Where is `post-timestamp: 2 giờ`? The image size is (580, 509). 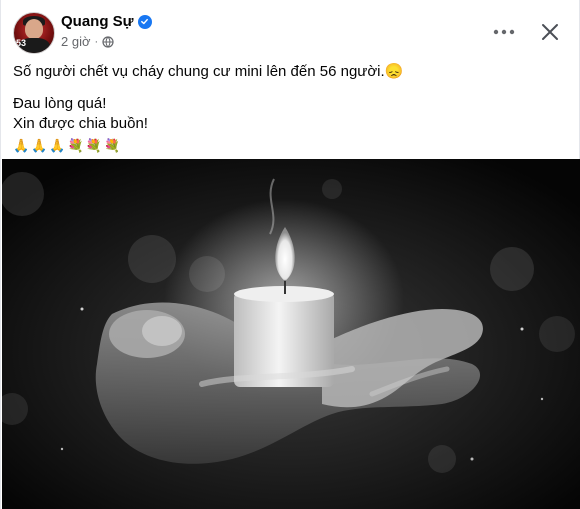 post-timestamp: 2 giờ is located at coordinates (76, 41).